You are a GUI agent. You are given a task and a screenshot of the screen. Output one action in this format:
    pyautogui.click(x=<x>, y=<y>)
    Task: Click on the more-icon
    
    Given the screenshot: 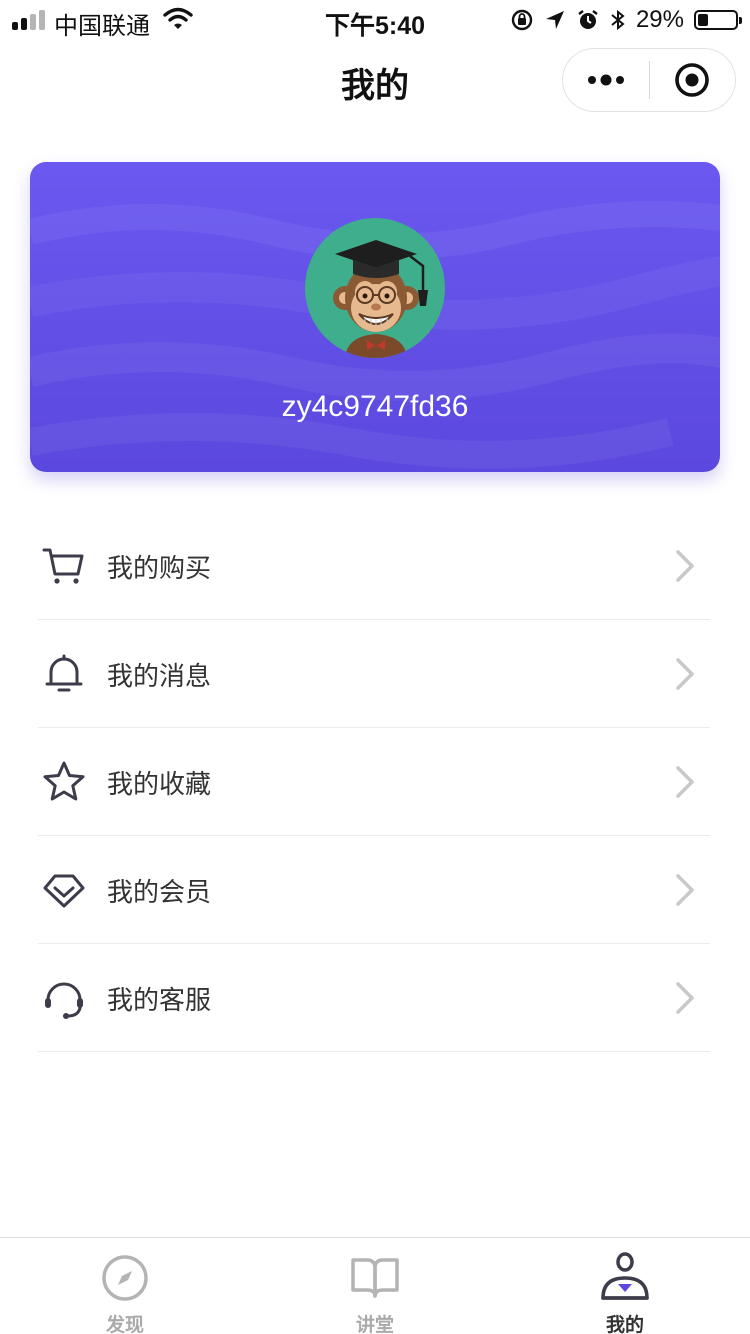 What is the action you would take?
    pyautogui.click(x=605, y=80)
    